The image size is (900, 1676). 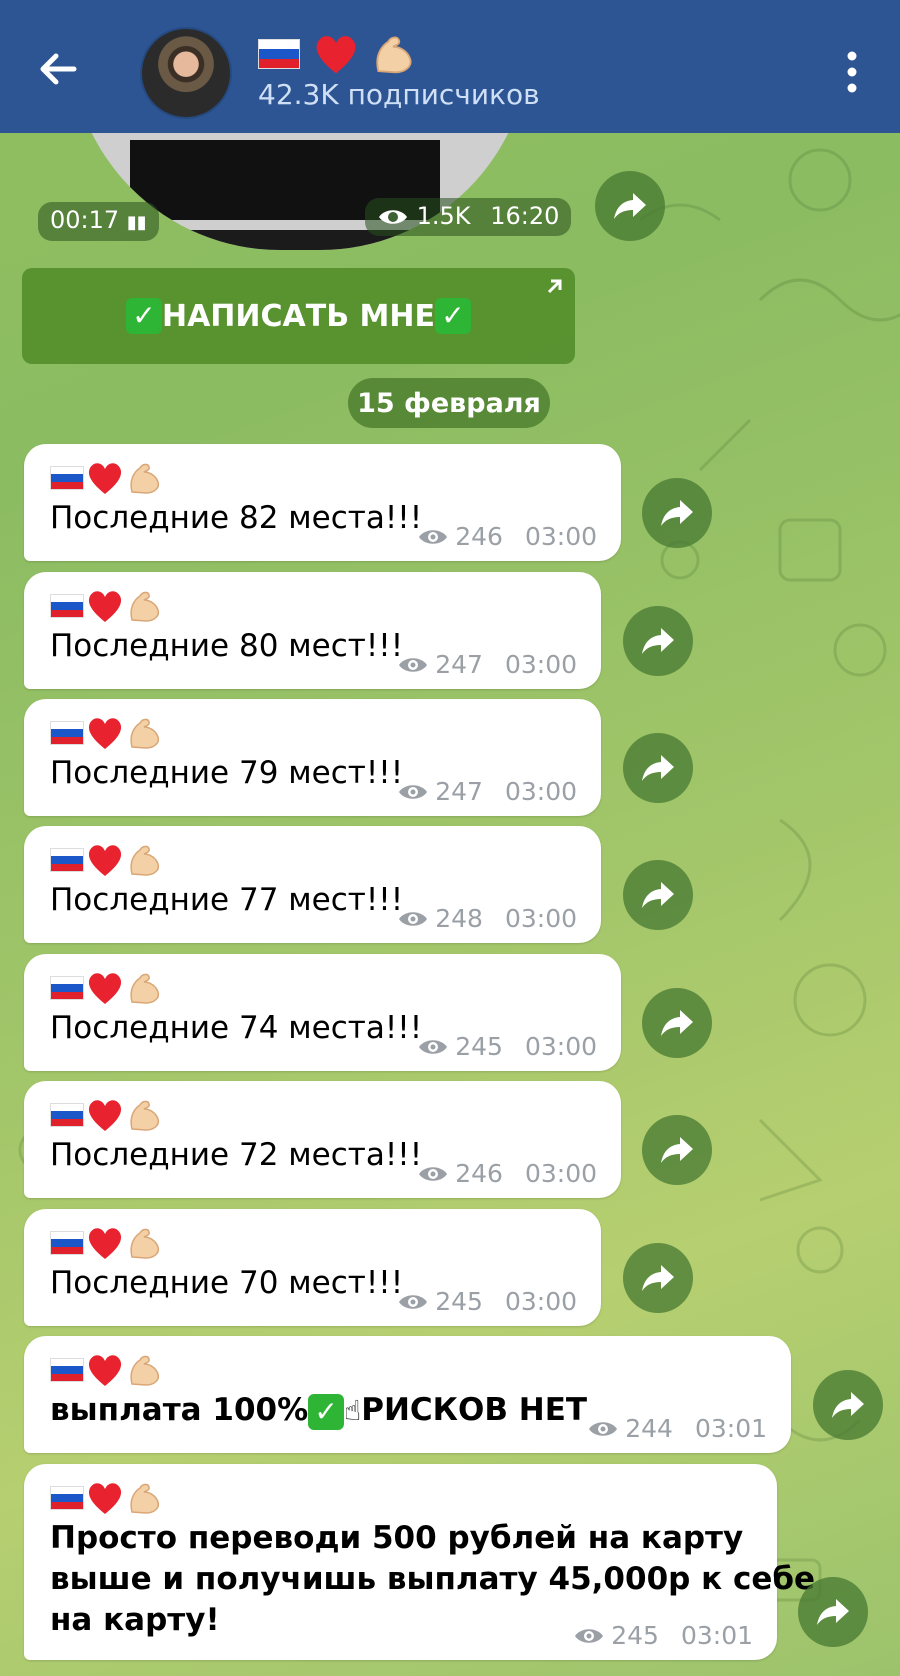 I want to click on message-bubble: Последние 80 мест!!! 247 03:00, so click(x=312, y=630).